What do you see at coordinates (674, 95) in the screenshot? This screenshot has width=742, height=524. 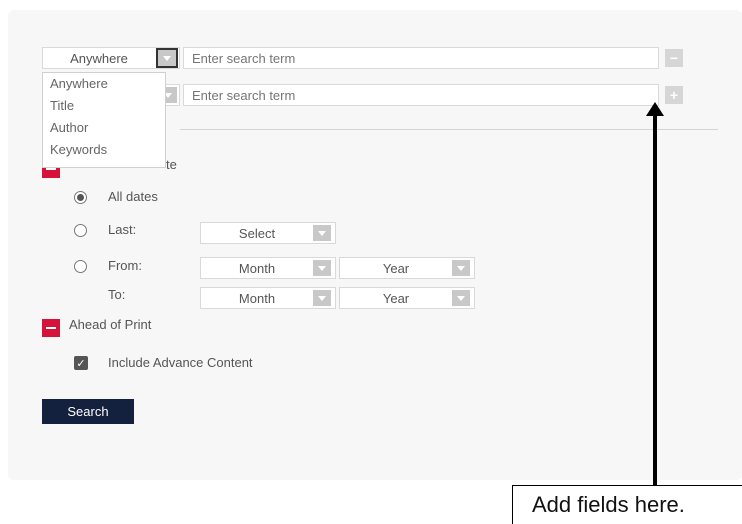 I see `add-field-button: +` at bounding box center [674, 95].